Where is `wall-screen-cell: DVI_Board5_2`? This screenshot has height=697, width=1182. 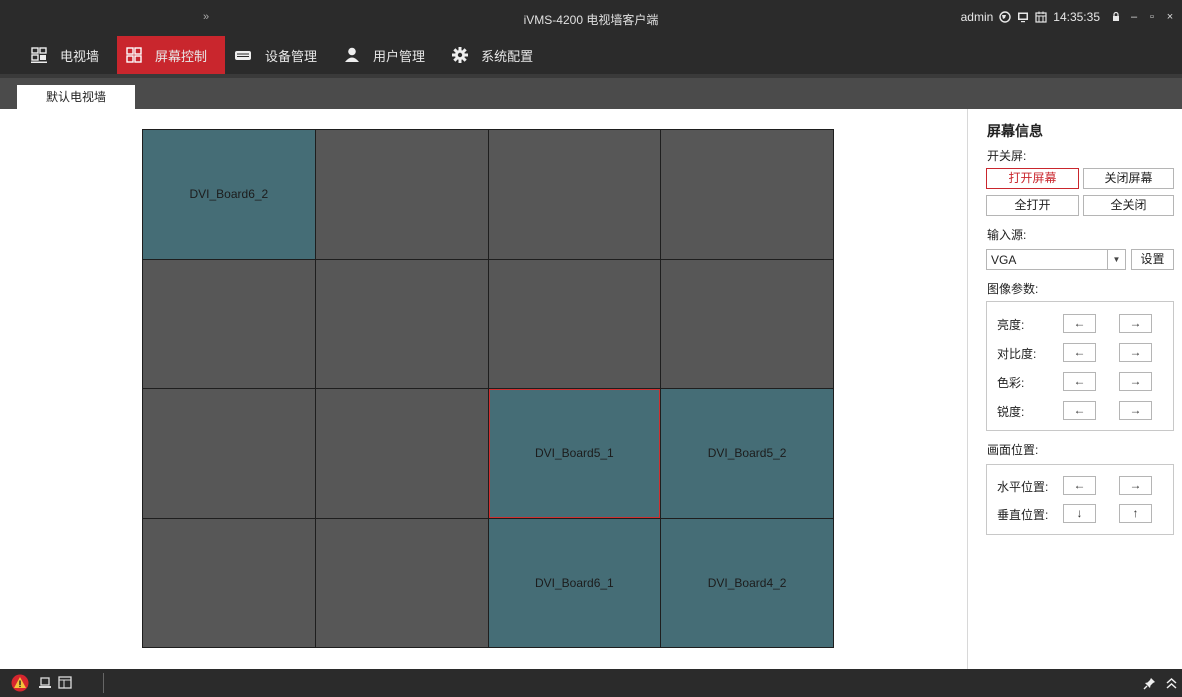 wall-screen-cell: DVI_Board5_2 is located at coordinates (747, 453).